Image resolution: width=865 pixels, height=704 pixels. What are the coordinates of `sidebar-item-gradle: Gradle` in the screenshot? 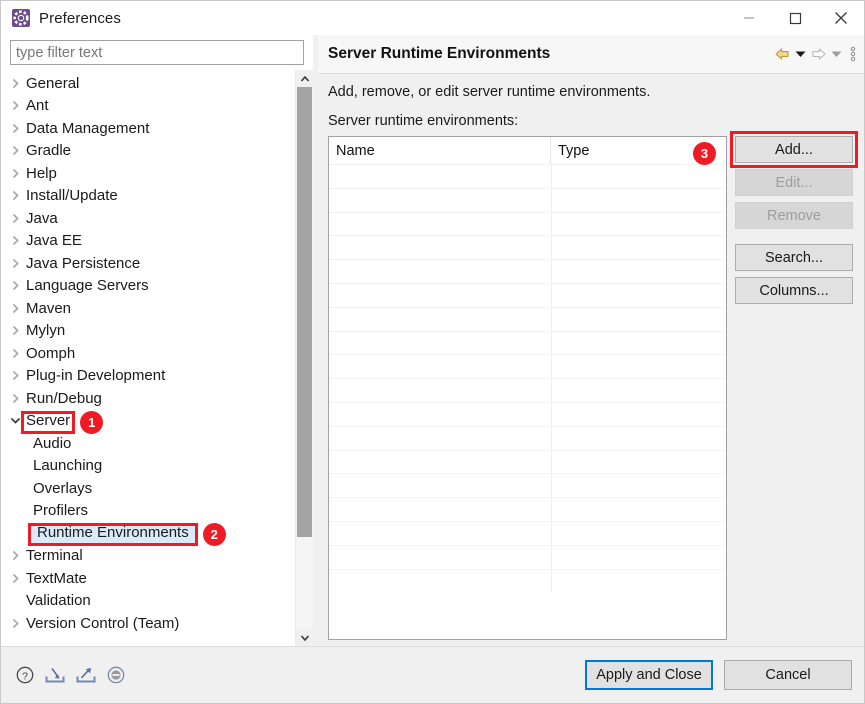 It's located at (148, 151).